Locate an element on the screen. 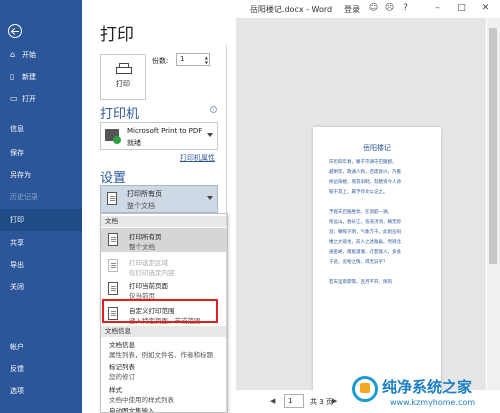 The width and height of the screenshot is (500, 413). prev-page-icon: ◀ is located at coordinates (272, 401).